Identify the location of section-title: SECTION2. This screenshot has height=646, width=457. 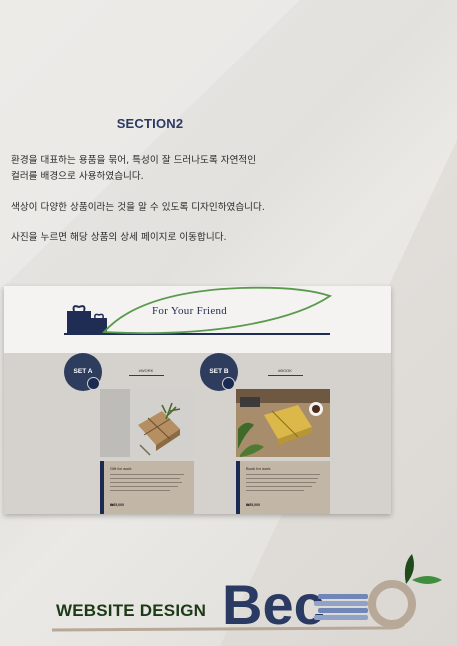
(150, 123).